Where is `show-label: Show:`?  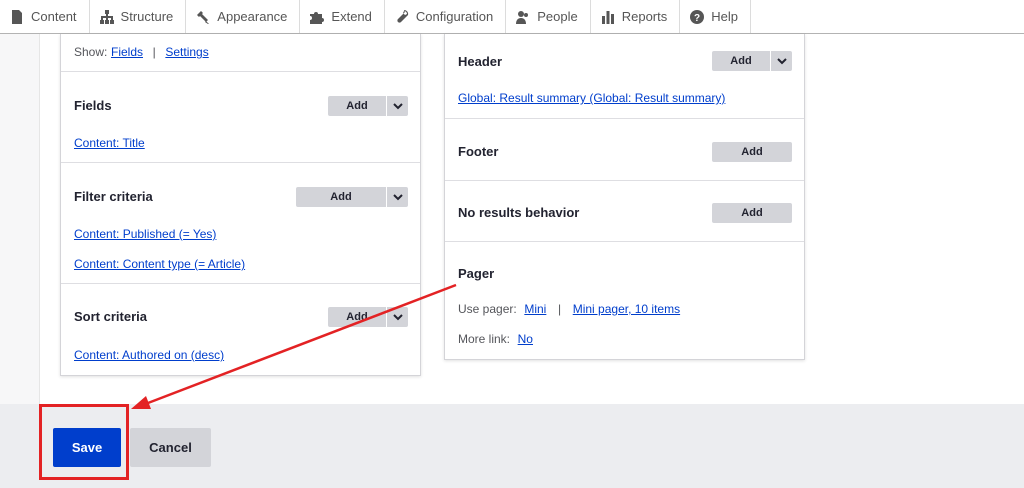 show-label: Show: is located at coordinates (91, 52).